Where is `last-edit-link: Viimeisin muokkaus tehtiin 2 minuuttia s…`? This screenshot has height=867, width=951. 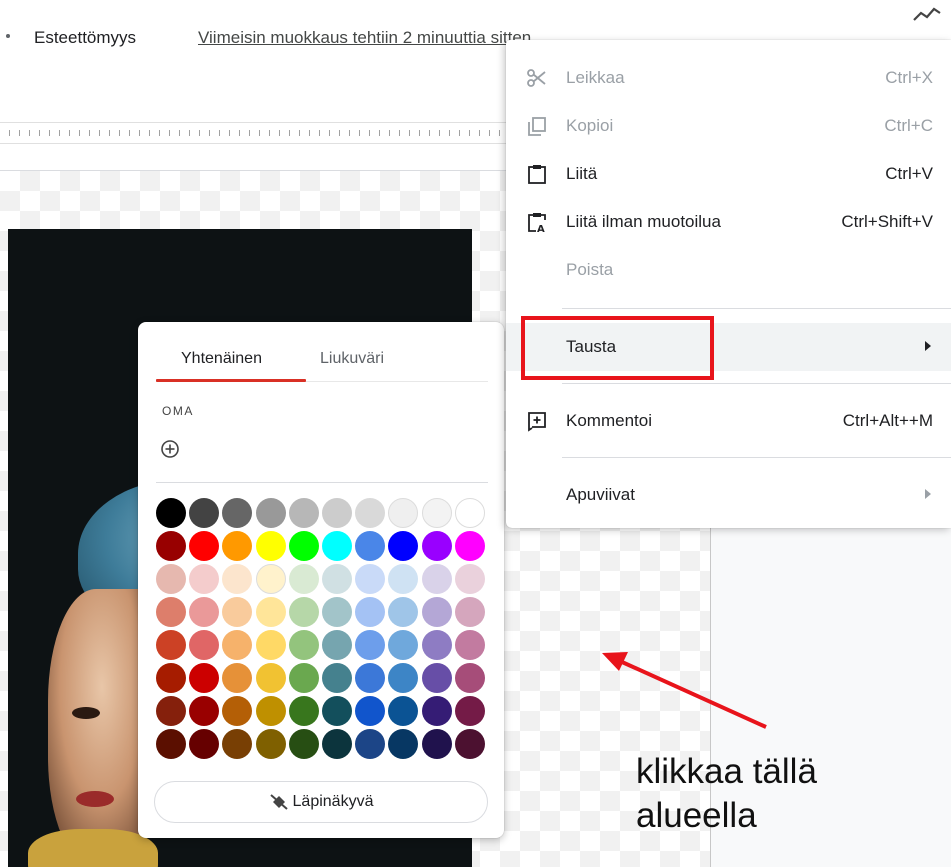
last-edit-link: Viimeisin muokkaus tehtiin 2 minuuttia s… is located at coordinates (364, 38).